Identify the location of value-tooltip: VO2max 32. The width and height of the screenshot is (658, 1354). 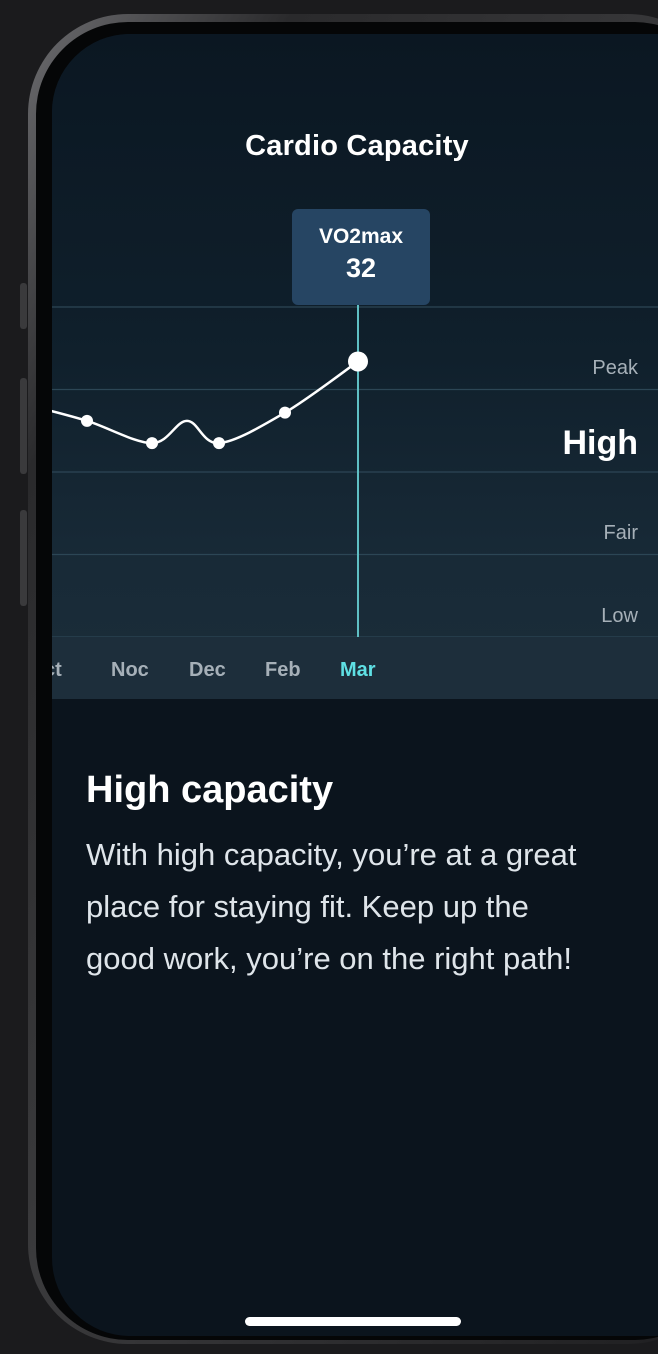
(361, 257).